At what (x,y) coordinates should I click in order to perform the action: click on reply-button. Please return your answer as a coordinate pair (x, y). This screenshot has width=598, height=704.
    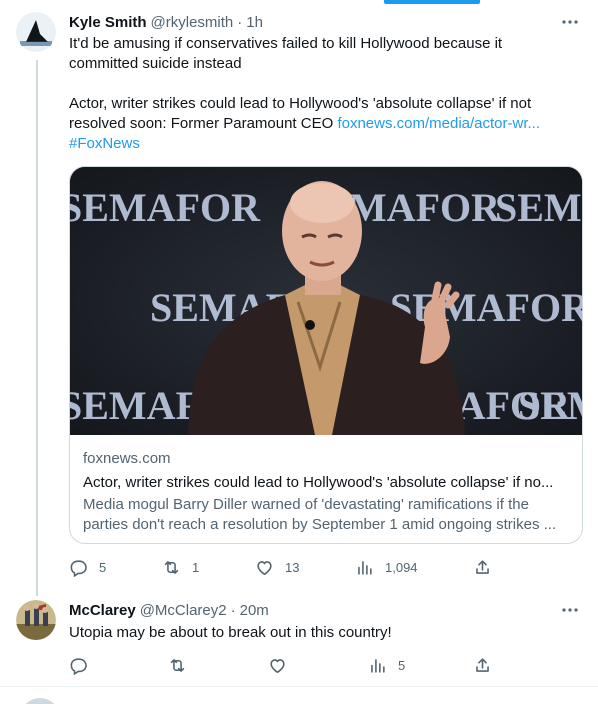
    Looking at the image, I should click on (78, 665).